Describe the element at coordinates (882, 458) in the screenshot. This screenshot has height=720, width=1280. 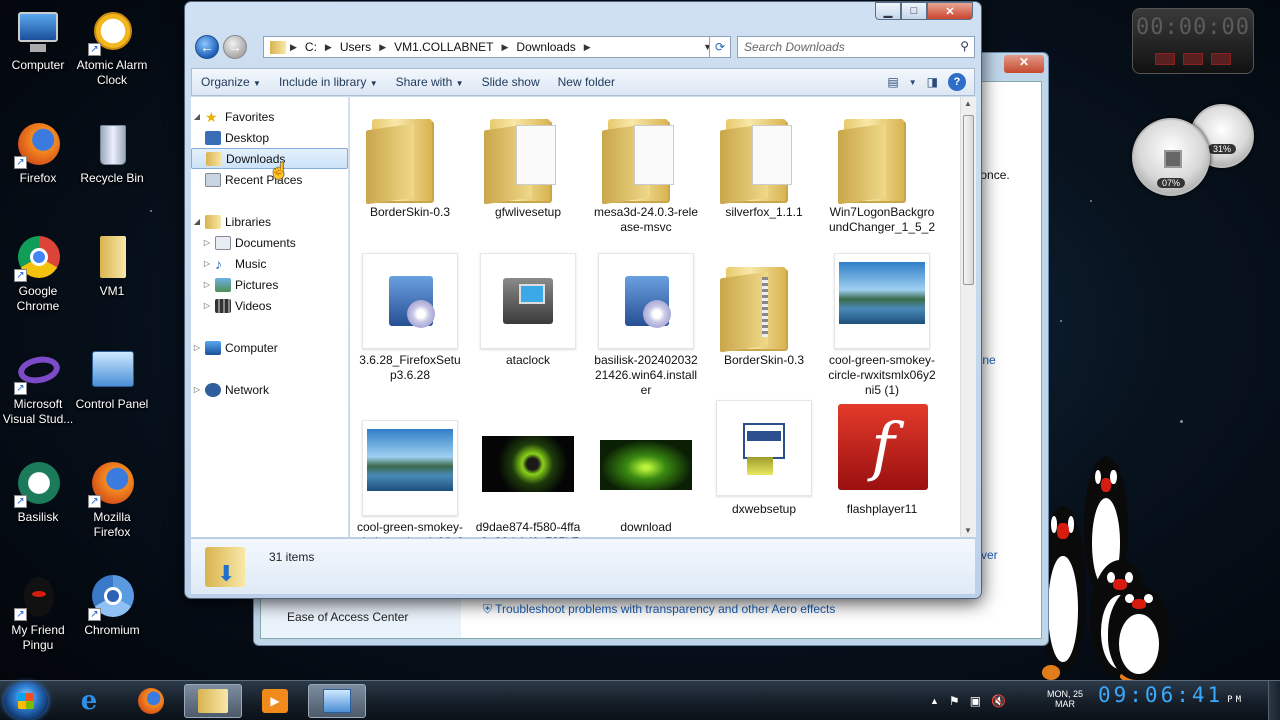
I see `file-item: f flashplayer11` at that location.